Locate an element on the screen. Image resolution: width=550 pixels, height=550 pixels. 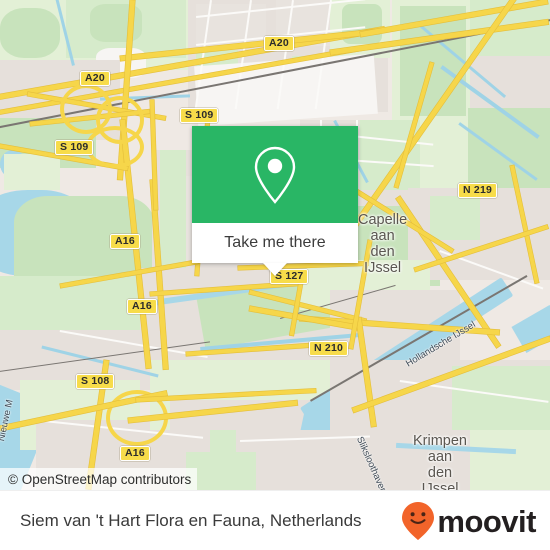
take-me-there-label: Take me there is located at coordinates (275, 242).